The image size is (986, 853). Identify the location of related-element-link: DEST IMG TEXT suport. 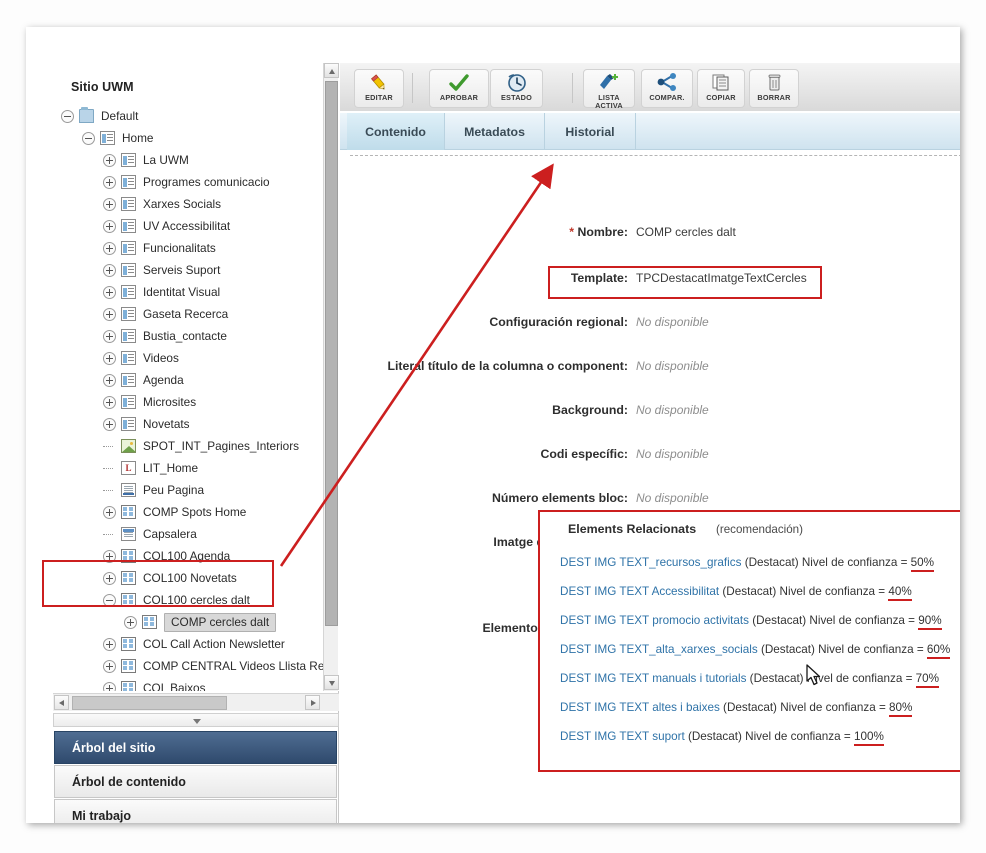
(622, 736).